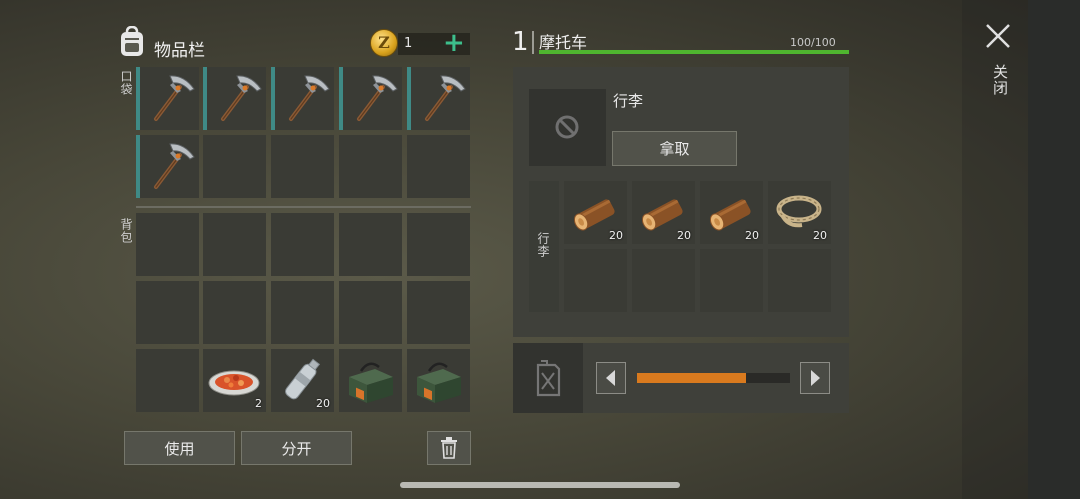 The height and width of the screenshot is (499, 1080). Describe the element at coordinates (1000, 80) in the screenshot. I see `close-label: 关闭` at that location.